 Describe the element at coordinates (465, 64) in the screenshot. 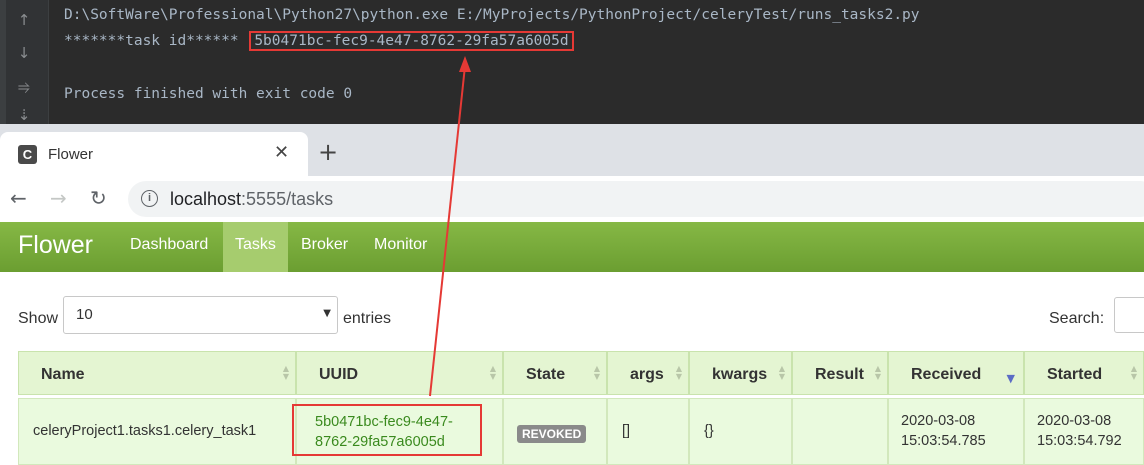

I see `arrow-head` at that location.